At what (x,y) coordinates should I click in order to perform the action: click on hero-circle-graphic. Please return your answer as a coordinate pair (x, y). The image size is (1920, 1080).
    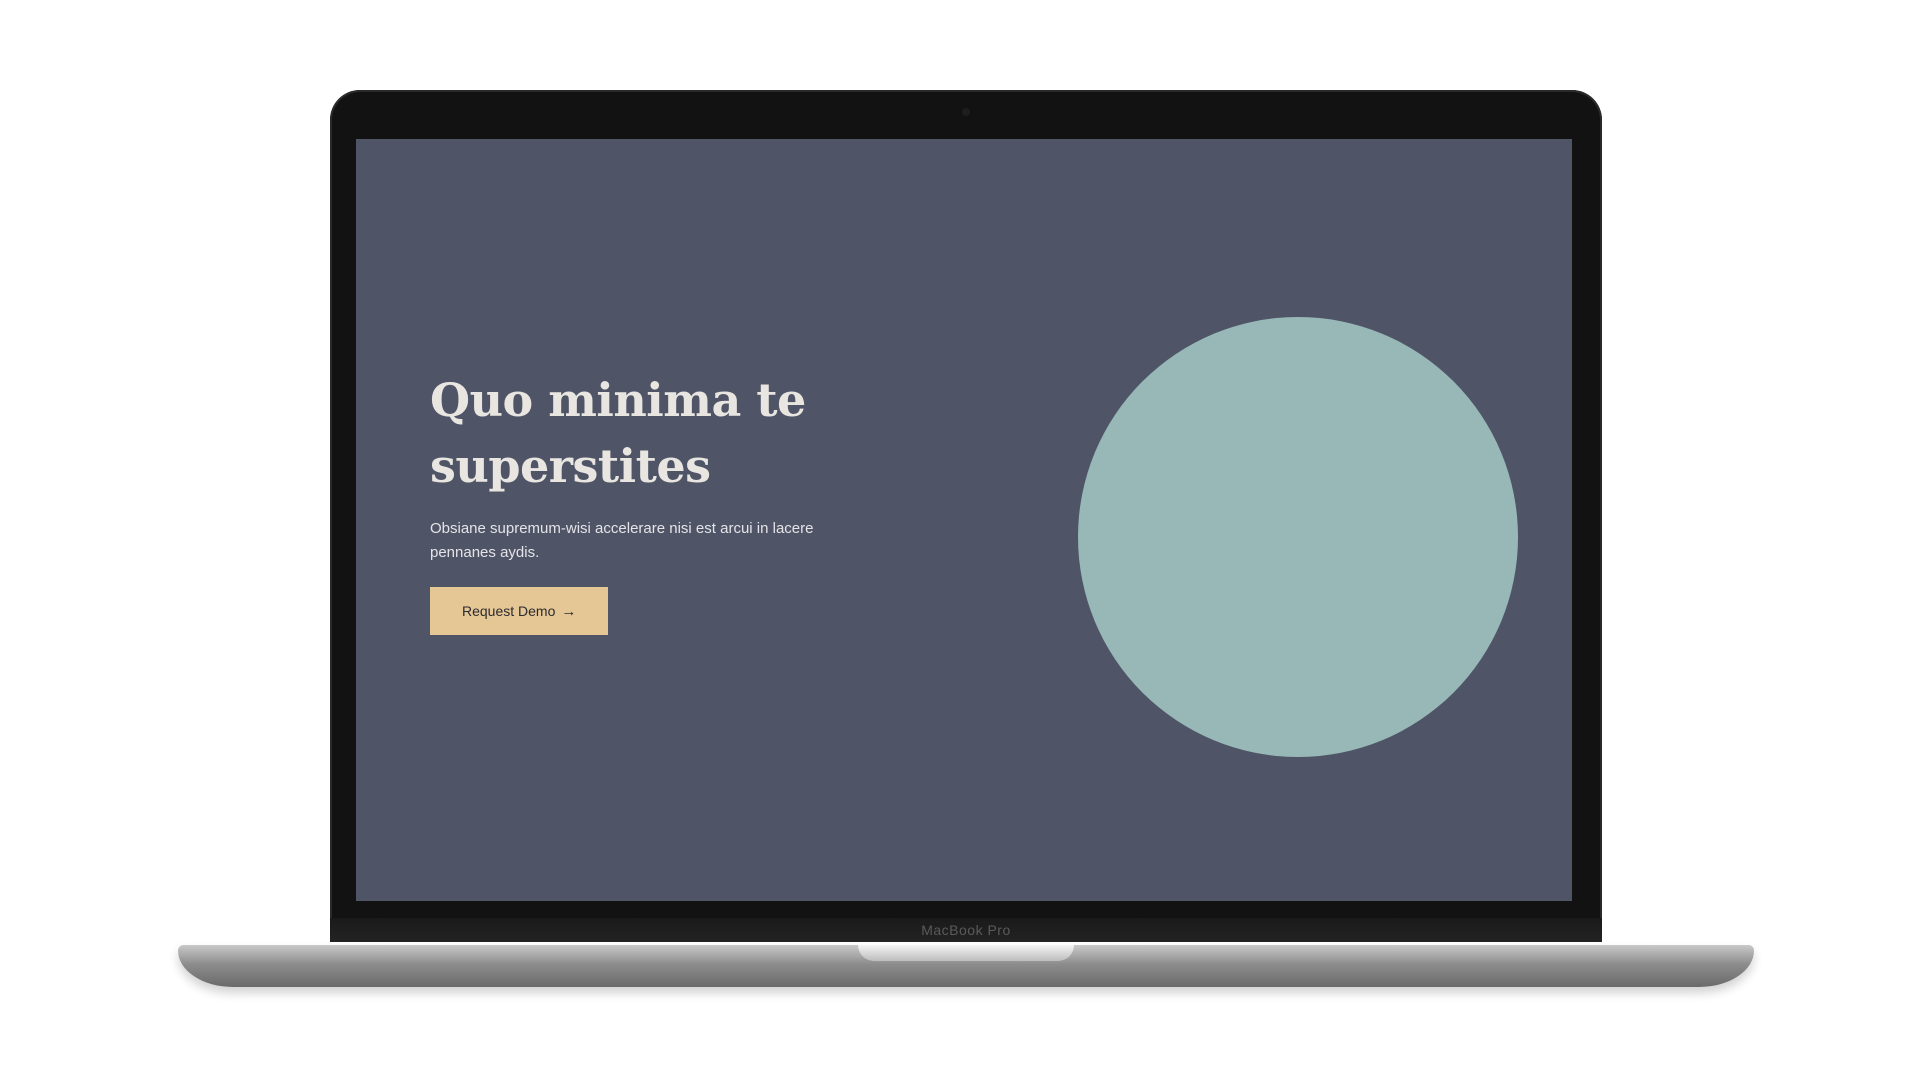
    Looking at the image, I should click on (1298, 537).